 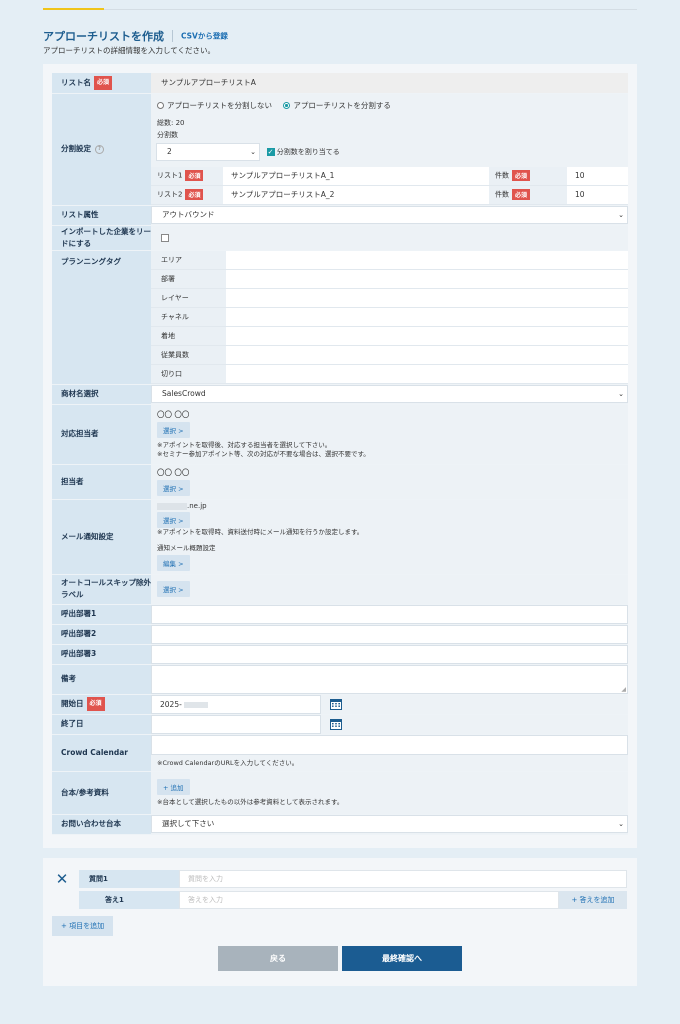 What do you see at coordinates (389, 83) in the screenshot?
I see `list-name-value: サンプルアプローチリストA` at bounding box center [389, 83].